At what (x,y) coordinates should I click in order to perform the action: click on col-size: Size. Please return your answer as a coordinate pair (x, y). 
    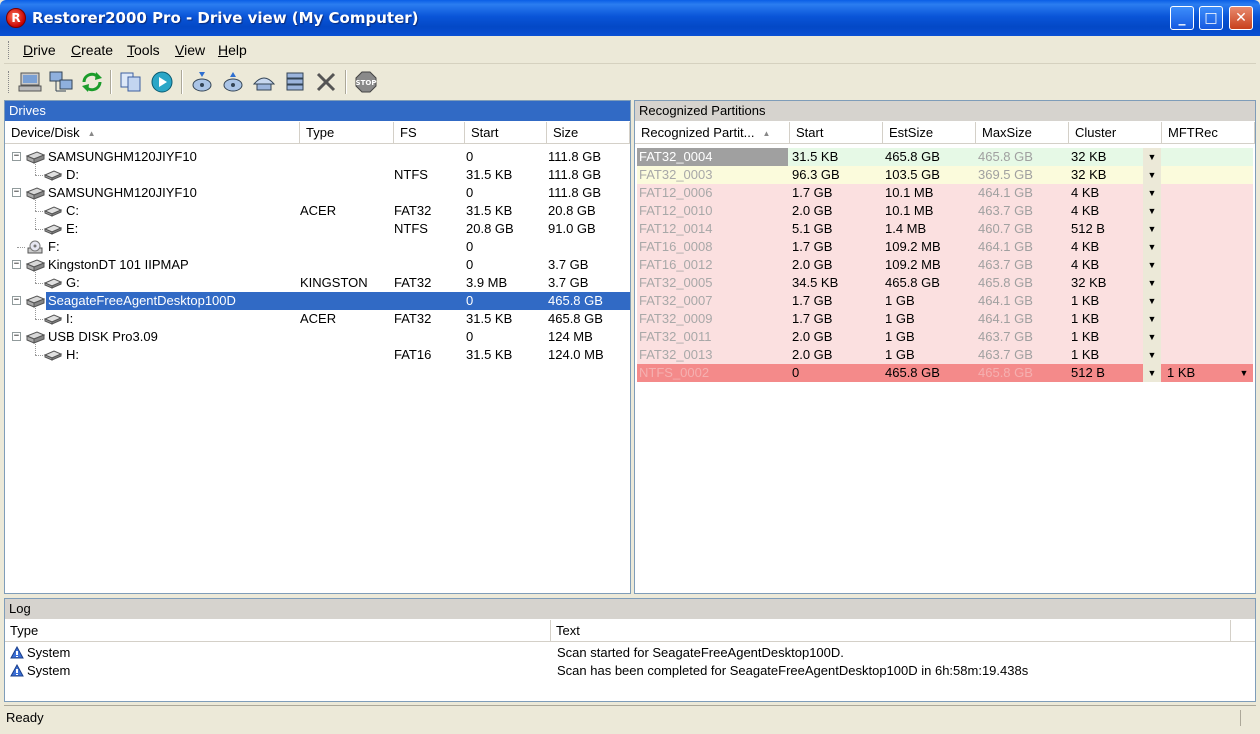
    Looking at the image, I should click on (588, 133).